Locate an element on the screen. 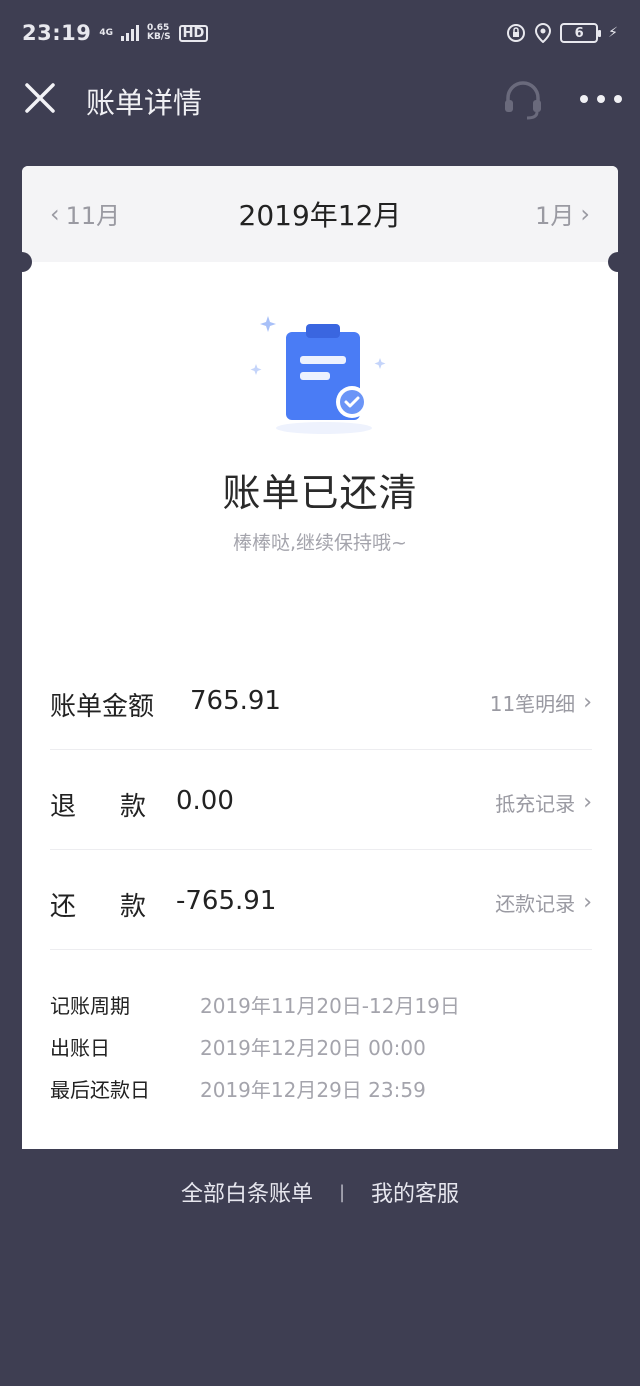 The height and width of the screenshot is (1386, 640). repayment-row: 还 款 -765.91 还款记录 › is located at coordinates (321, 905).